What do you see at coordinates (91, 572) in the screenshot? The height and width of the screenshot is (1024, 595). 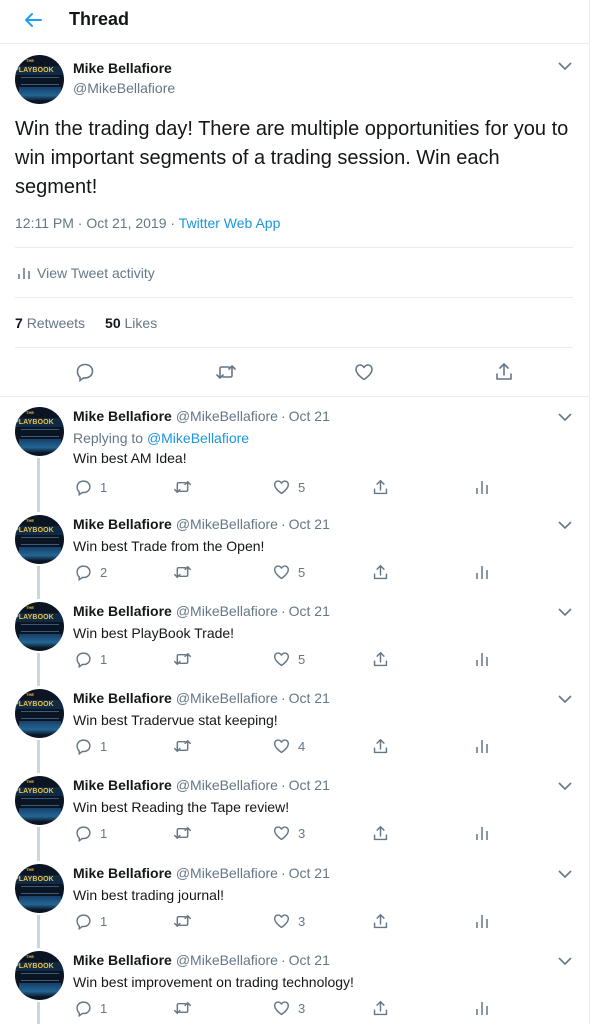 I see `reply-button: 2` at bounding box center [91, 572].